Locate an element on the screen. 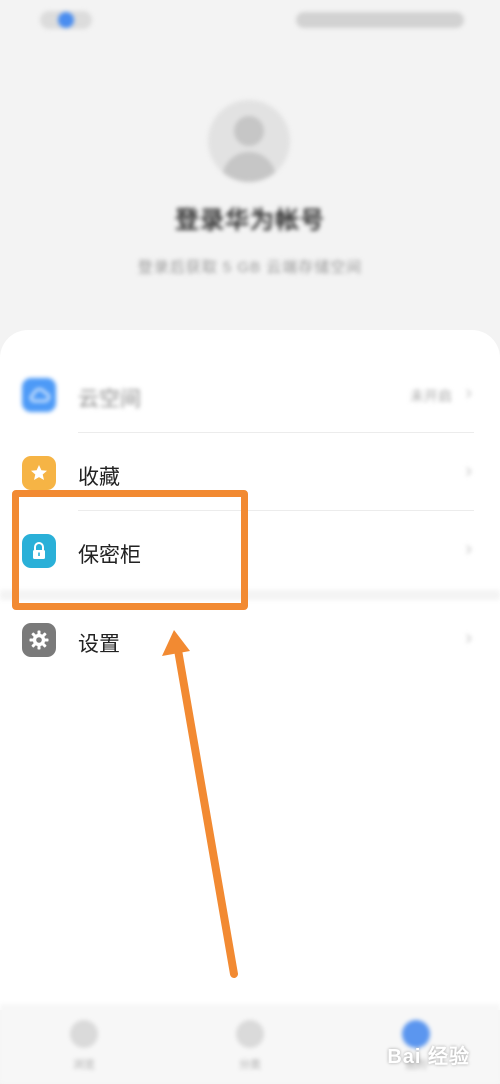 This screenshot has height=1084, width=500. login-title: 登录华为帐号 is located at coordinates (250, 217).